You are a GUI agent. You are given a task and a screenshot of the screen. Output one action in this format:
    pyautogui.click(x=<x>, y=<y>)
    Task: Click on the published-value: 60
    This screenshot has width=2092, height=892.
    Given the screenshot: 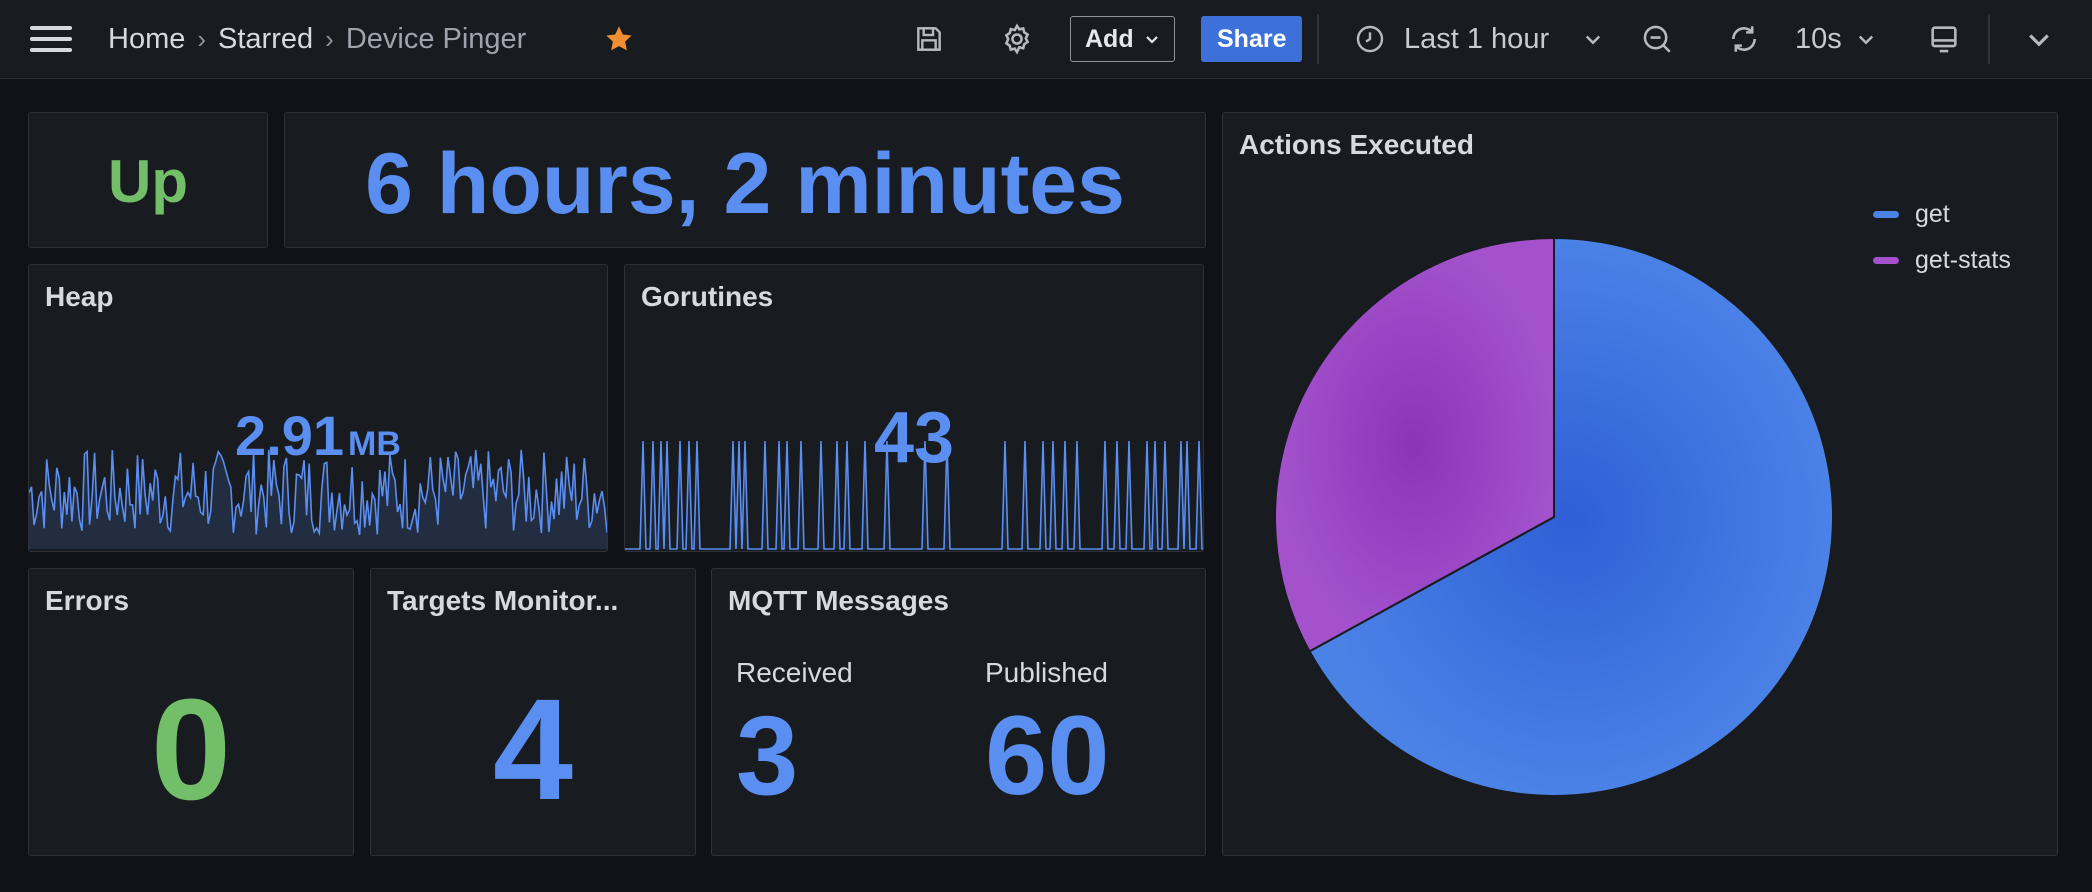 What is the action you would take?
    pyautogui.click(x=1047, y=755)
    